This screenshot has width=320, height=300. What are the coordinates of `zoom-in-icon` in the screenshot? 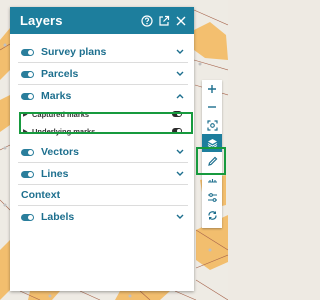 It's located at (212, 89).